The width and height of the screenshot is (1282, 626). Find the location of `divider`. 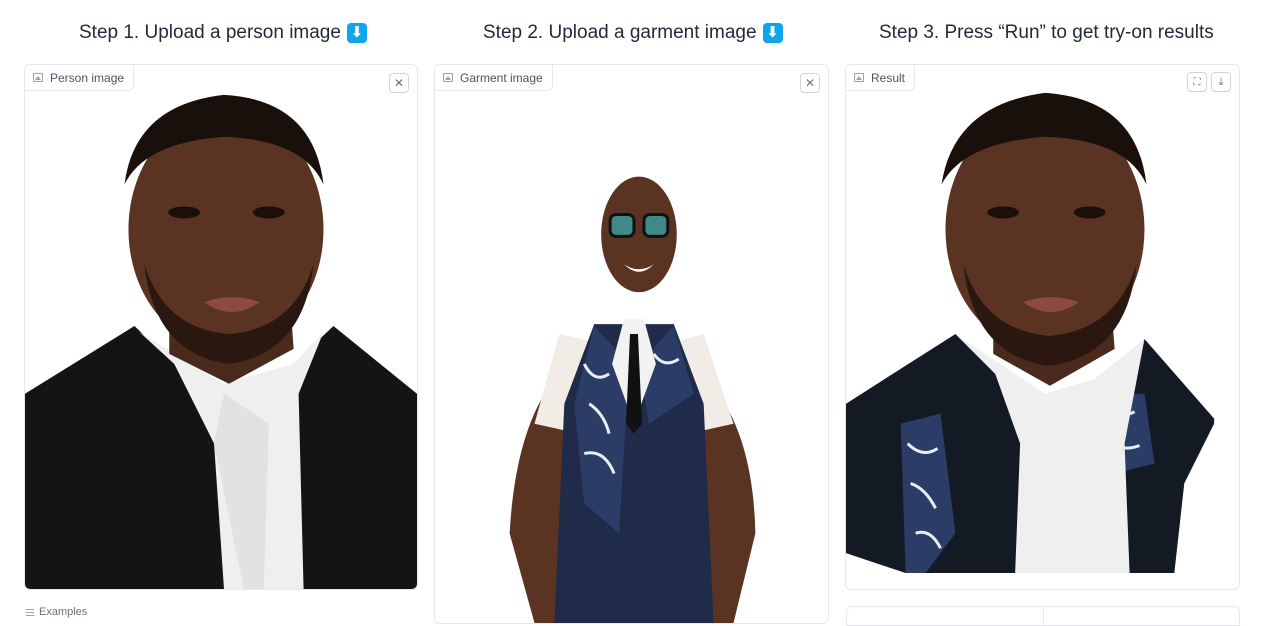

divider is located at coordinates (1043, 616).